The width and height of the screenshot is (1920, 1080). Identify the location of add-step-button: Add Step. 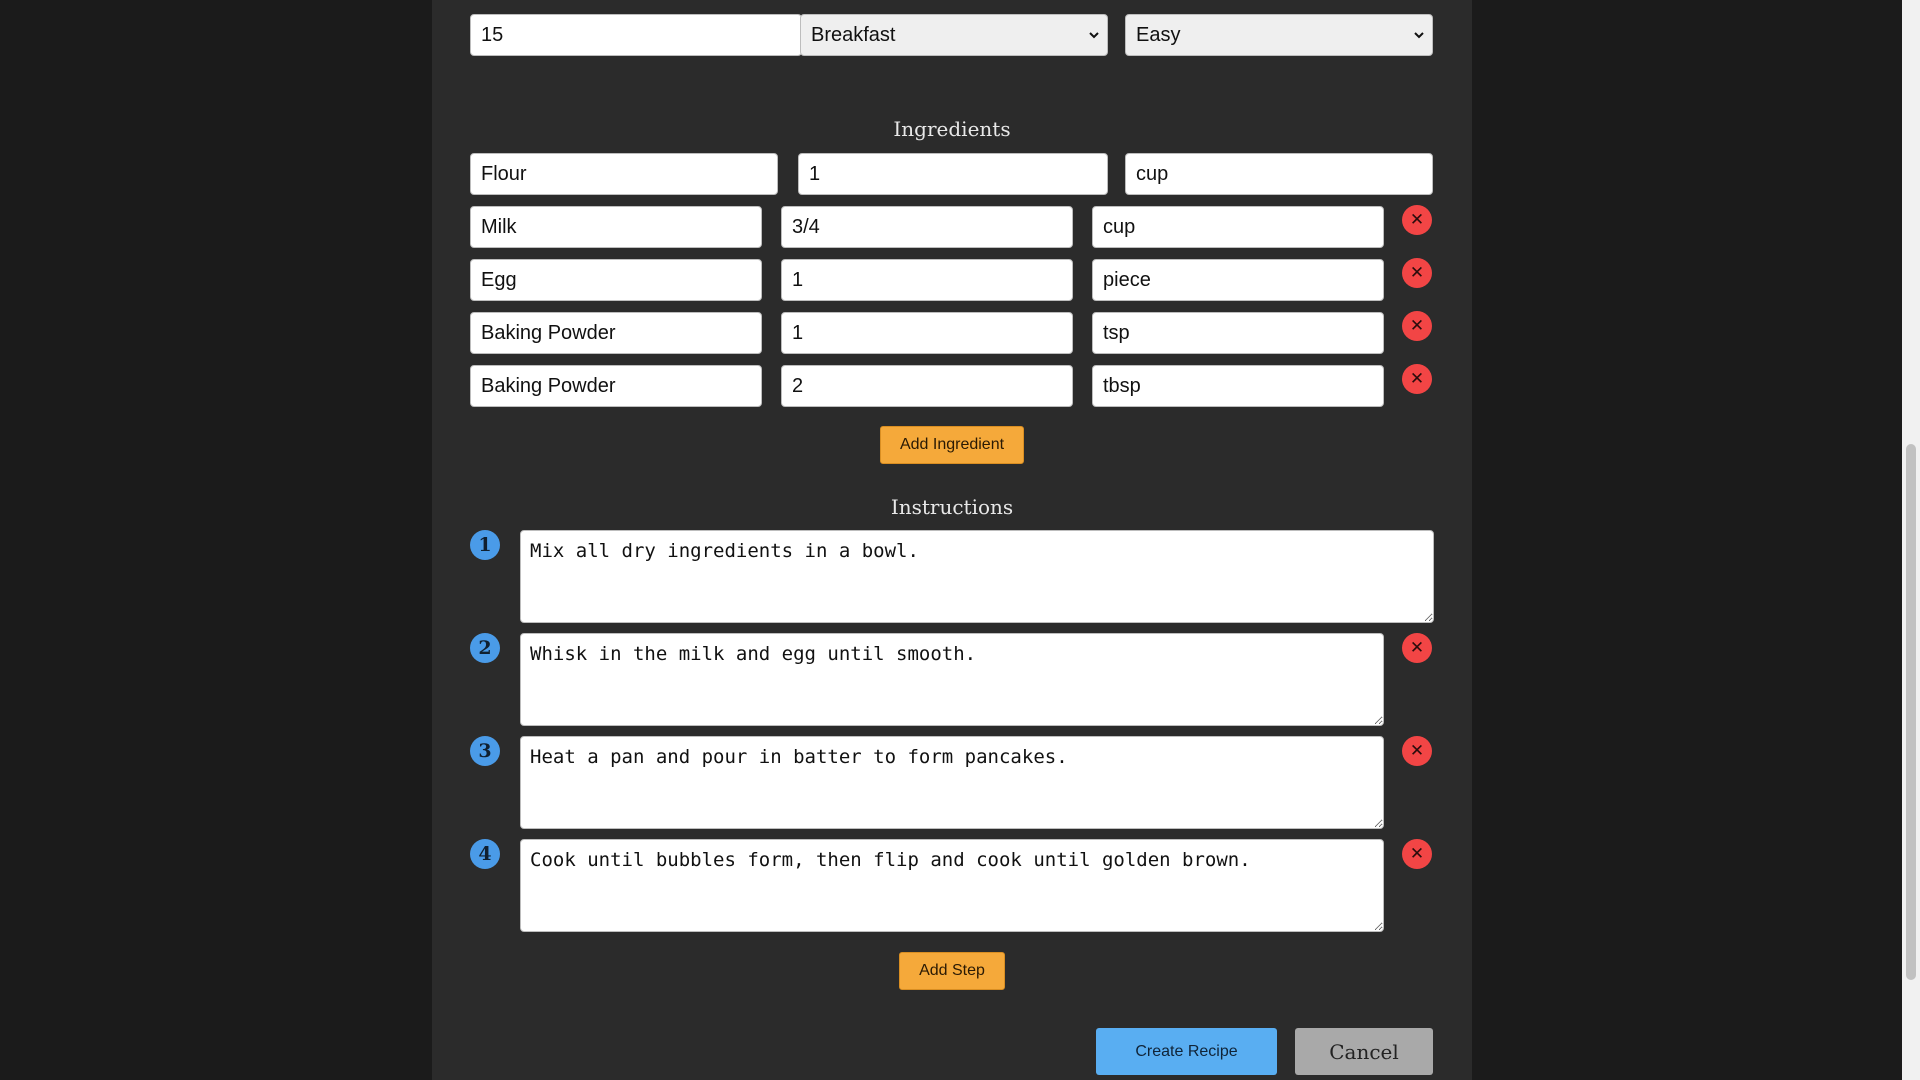
(952, 971).